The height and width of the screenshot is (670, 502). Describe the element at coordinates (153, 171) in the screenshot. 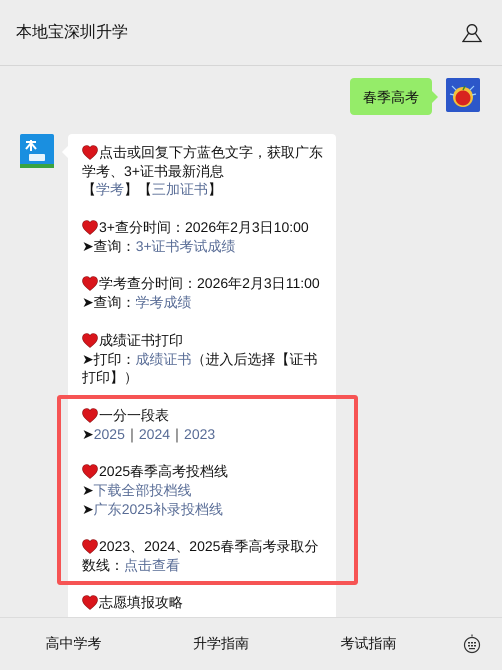

I see `message-text: 学考、3+证书最新消息` at that location.